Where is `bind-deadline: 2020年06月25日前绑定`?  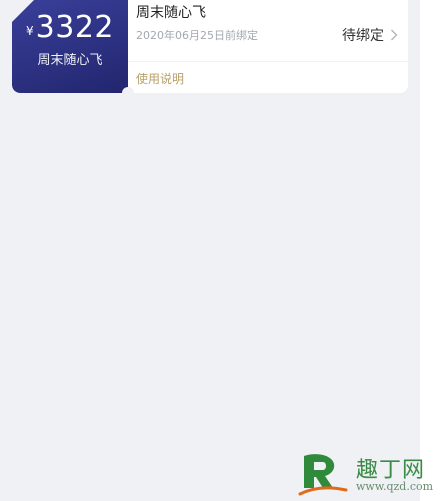 bind-deadline: 2020年06月25日前绑定 is located at coordinates (197, 35).